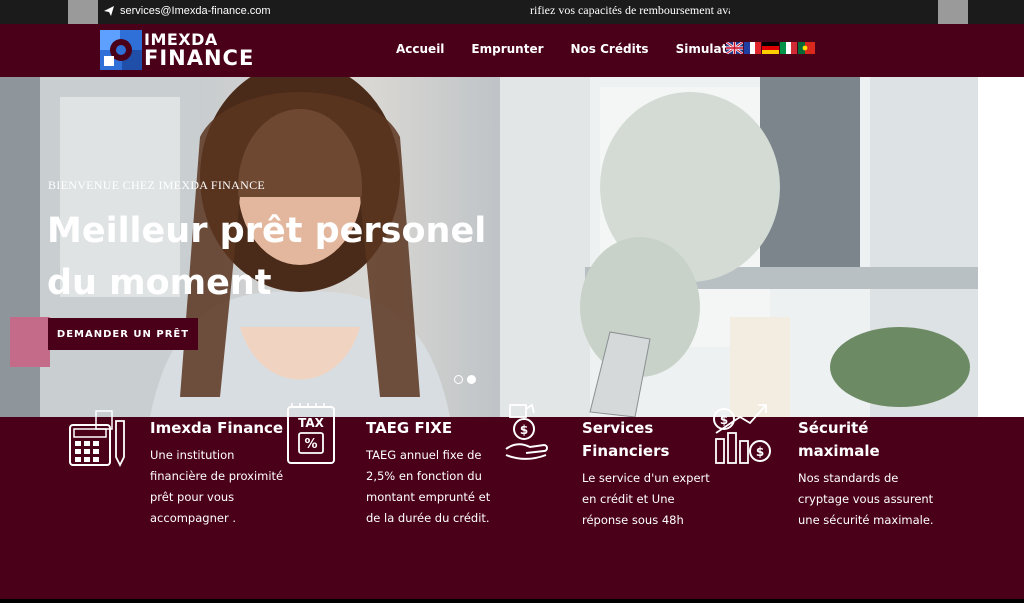 This screenshot has width=1024, height=603. What do you see at coordinates (953, 12) in the screenshot?
I see `page-gutter-right` at bounding box center [953, 12].